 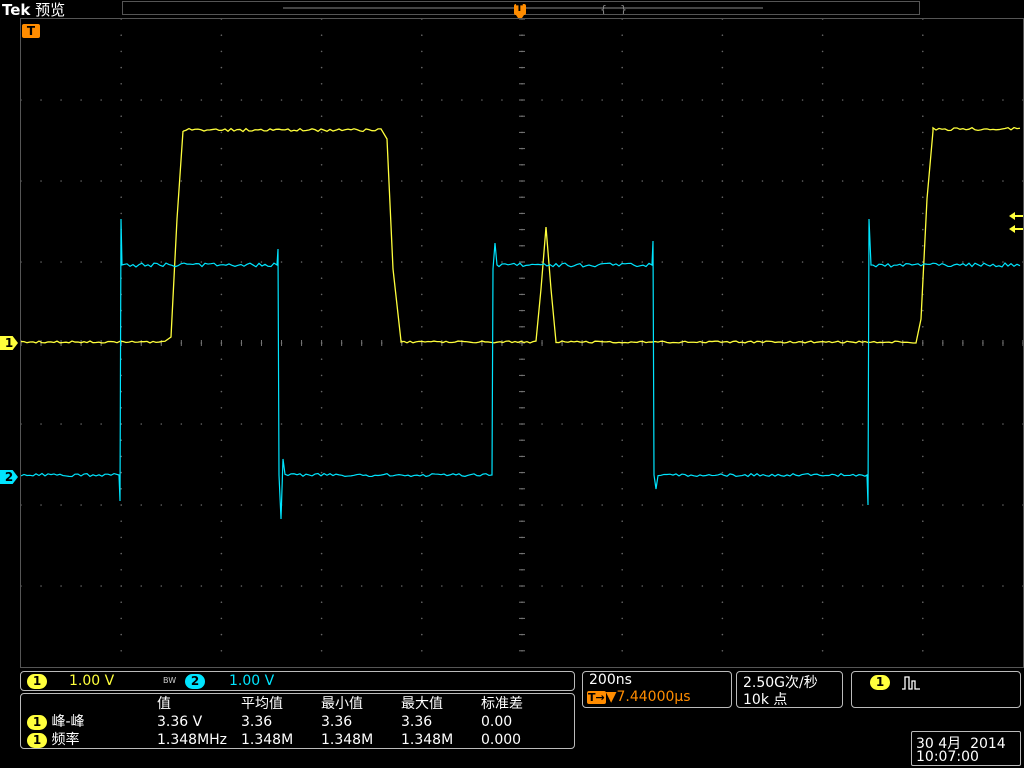 I want to click on measurement-min: 1.348M, so click(x=361, y=740).